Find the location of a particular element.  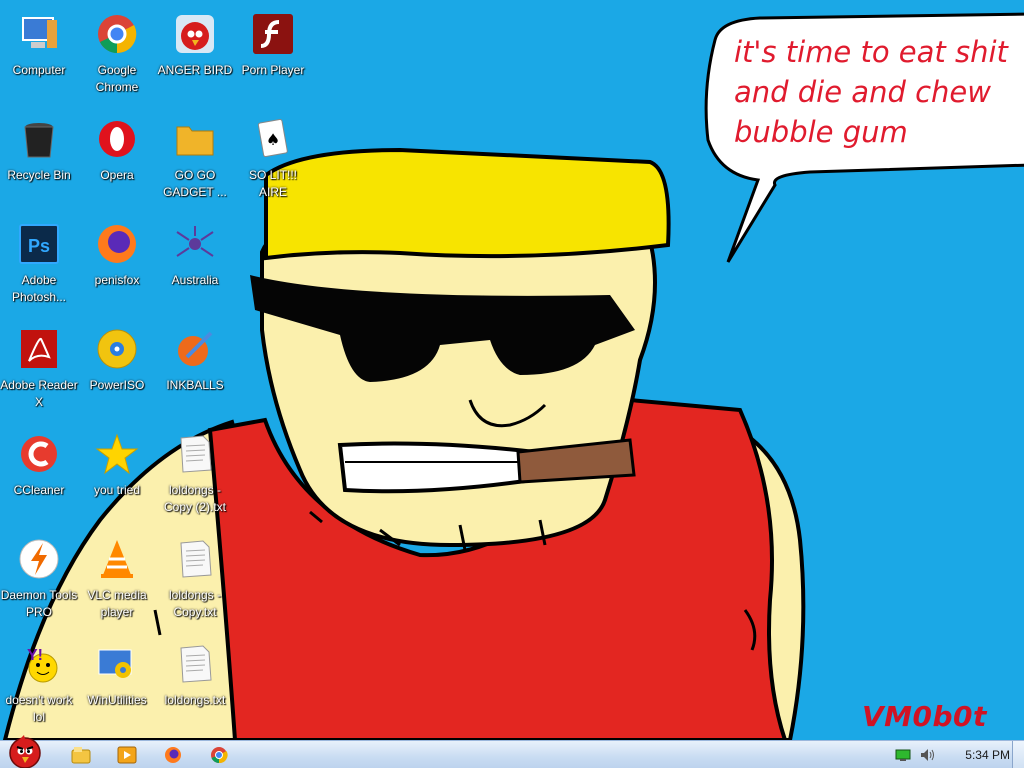

desktop-shortcut-label: INKBALLS is located at coordinates (195, 385).